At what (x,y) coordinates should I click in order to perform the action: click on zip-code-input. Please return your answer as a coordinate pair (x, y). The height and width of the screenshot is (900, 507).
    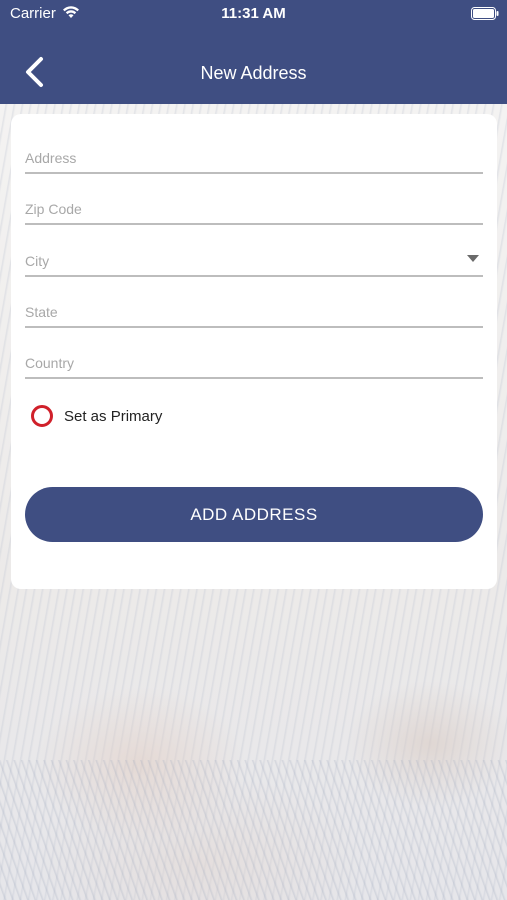
    Looking at the image, I should click on (254, 209).